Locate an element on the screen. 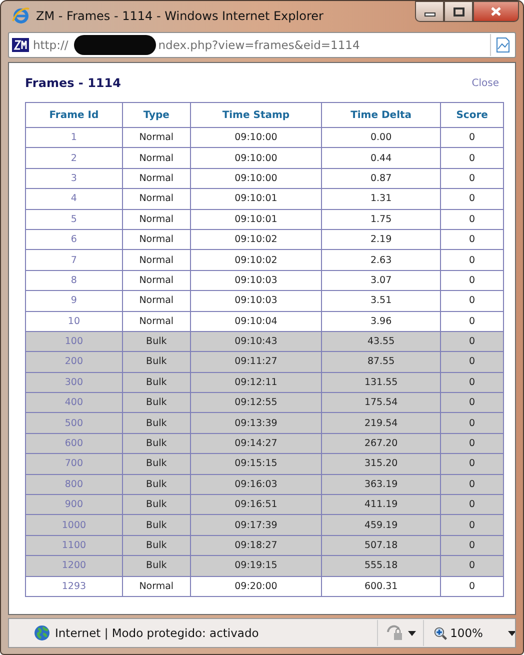  table-cell: 175.54 is located at coordinates (381, 402).